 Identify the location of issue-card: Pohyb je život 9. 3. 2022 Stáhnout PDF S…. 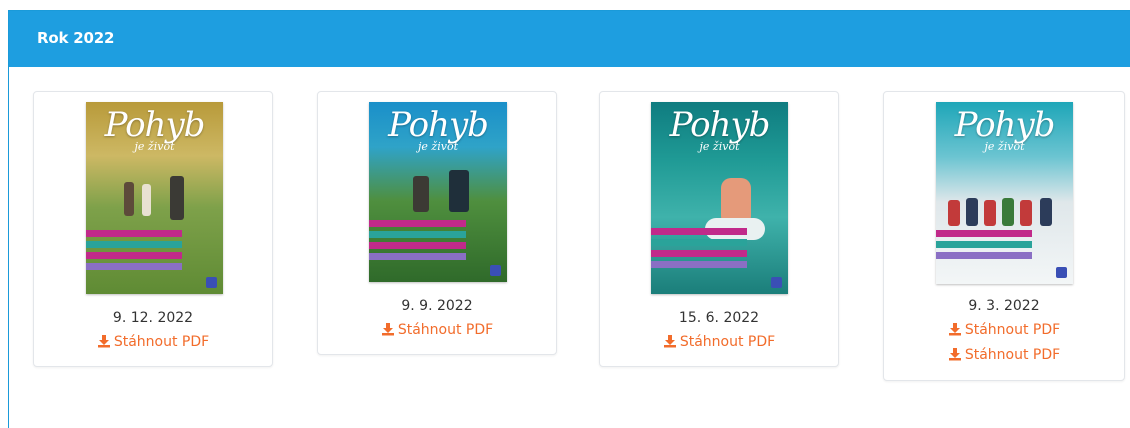
(1004, 236).